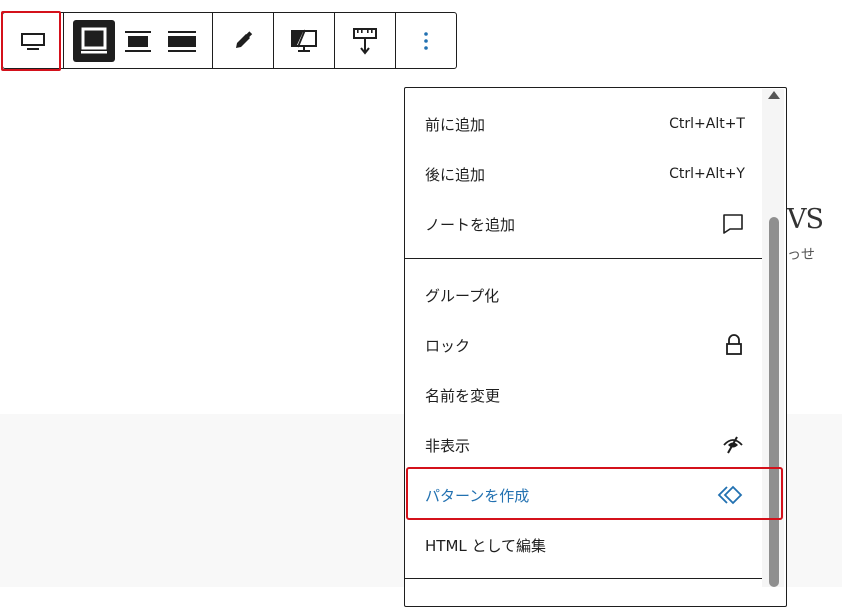  What do you see at coordinates (585, 295) in the screenshot?
I see `menu-item-group: グループ化` at bounding box center [585, 295].